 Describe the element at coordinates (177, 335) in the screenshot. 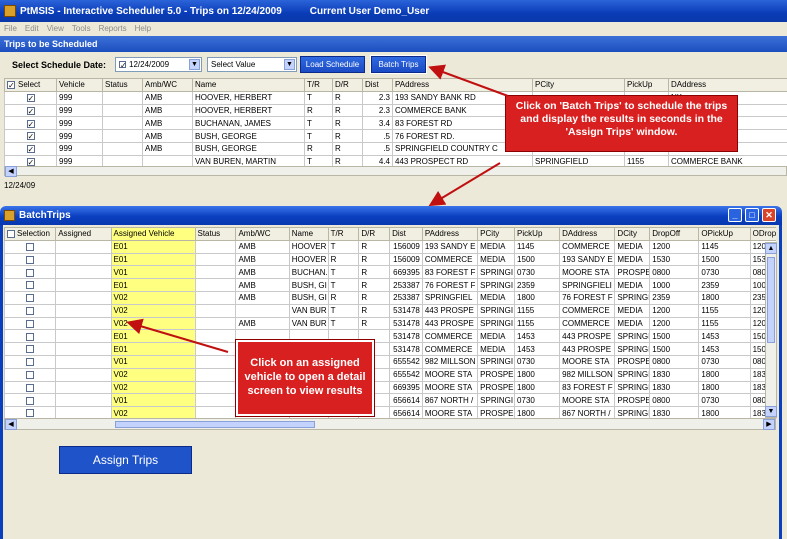

I see `arrow-to-assigned-vehicle` at that location.